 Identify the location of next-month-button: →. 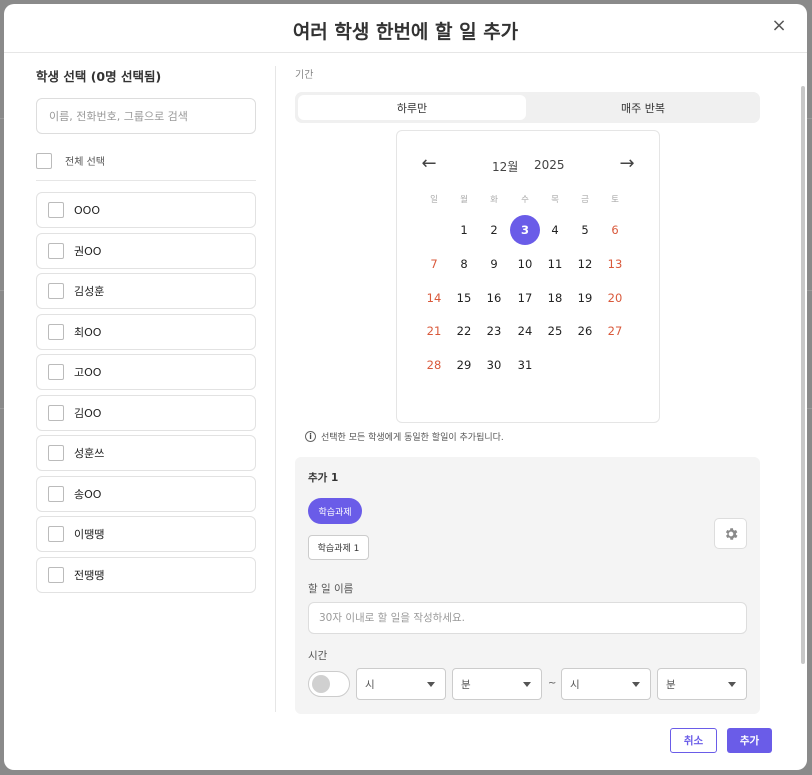
(627, 165).